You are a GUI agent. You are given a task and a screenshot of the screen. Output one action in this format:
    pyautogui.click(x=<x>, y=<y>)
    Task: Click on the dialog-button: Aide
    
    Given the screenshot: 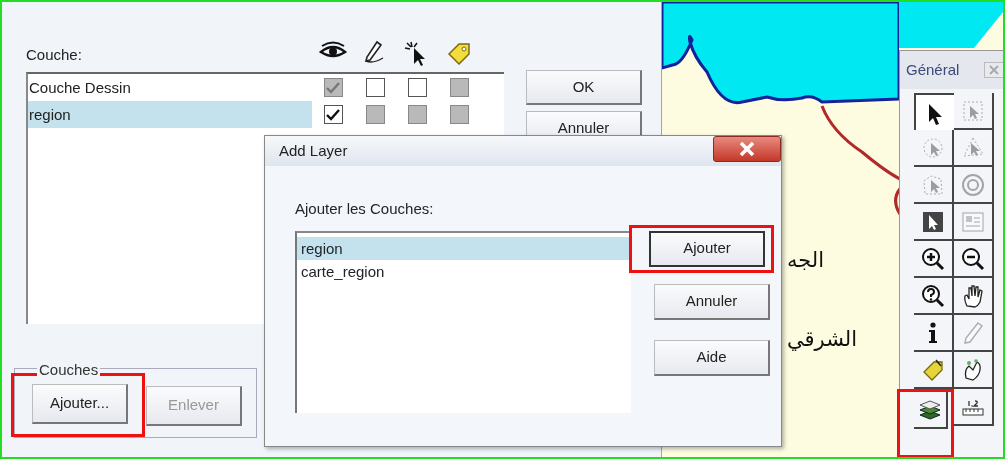 What is the action you would take?
    pyautogui.click(x=712, y=357)
    